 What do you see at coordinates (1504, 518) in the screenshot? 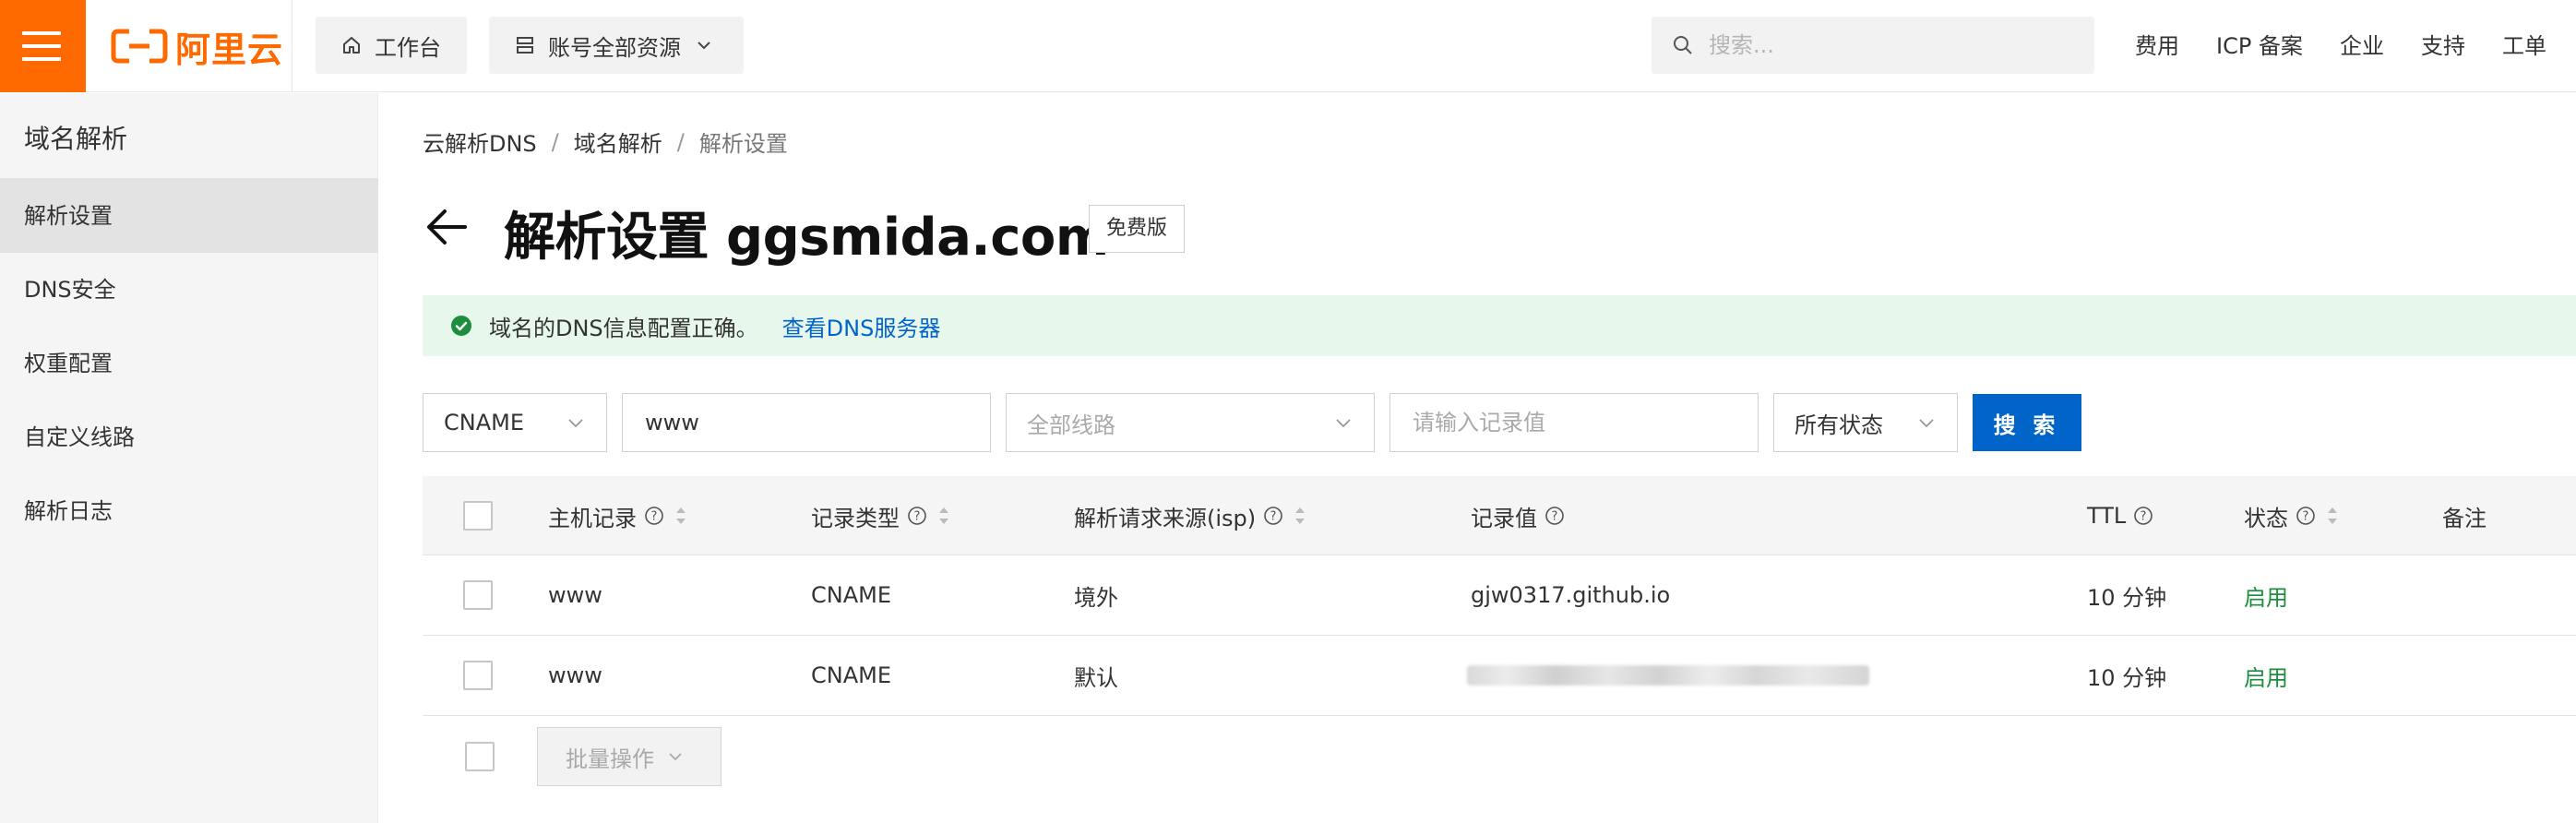
I see `column-header-label: 记录值` at bounding box center [1504, 518].